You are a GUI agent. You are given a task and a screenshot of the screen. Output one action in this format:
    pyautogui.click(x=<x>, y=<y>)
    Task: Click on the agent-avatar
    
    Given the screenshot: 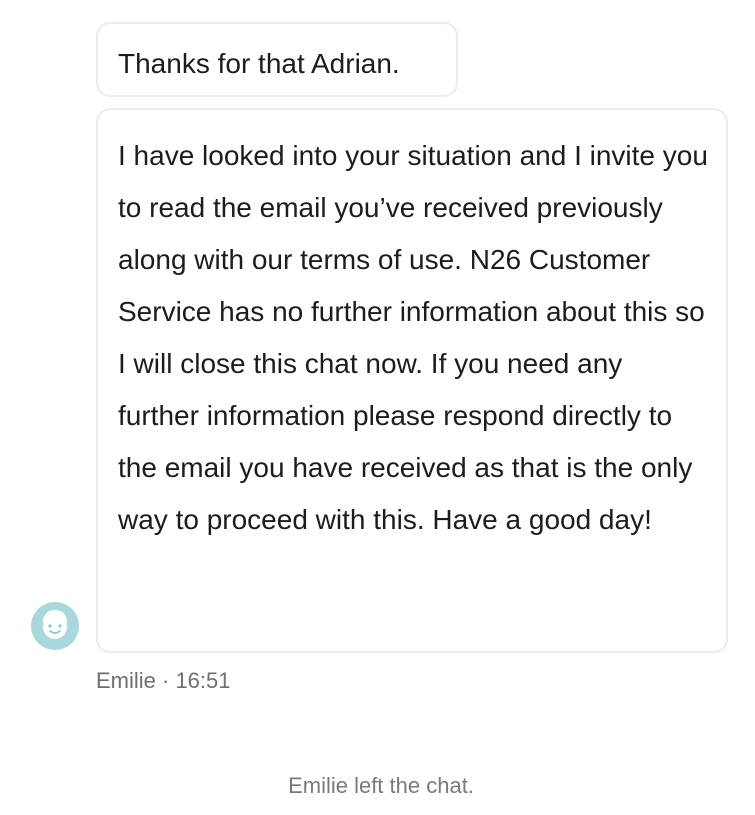 What is the action you would take?
    pyautogui.click(x=55, y=626)
    